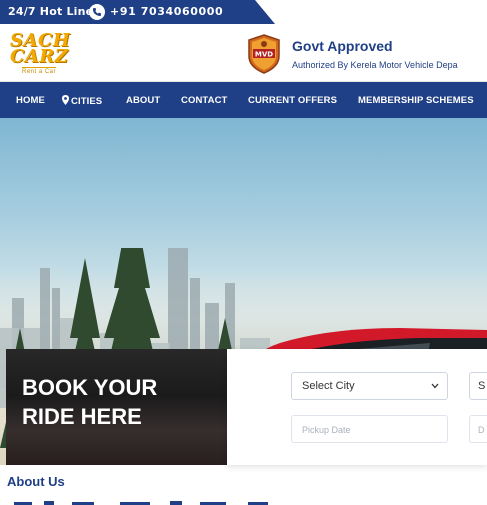 The image size is (487, 505). I want to click on nav-membership-schemes: MEMBERSHIP SCHEMES, so click(416, 100).